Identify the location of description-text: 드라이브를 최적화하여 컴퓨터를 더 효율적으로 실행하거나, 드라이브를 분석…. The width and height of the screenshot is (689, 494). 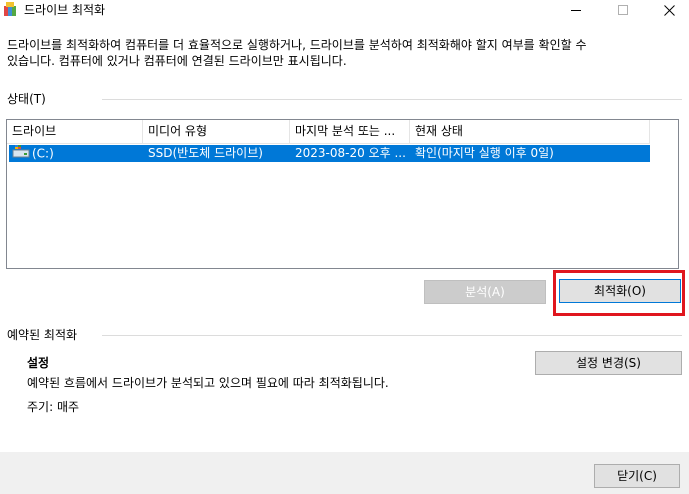
(297, 53).